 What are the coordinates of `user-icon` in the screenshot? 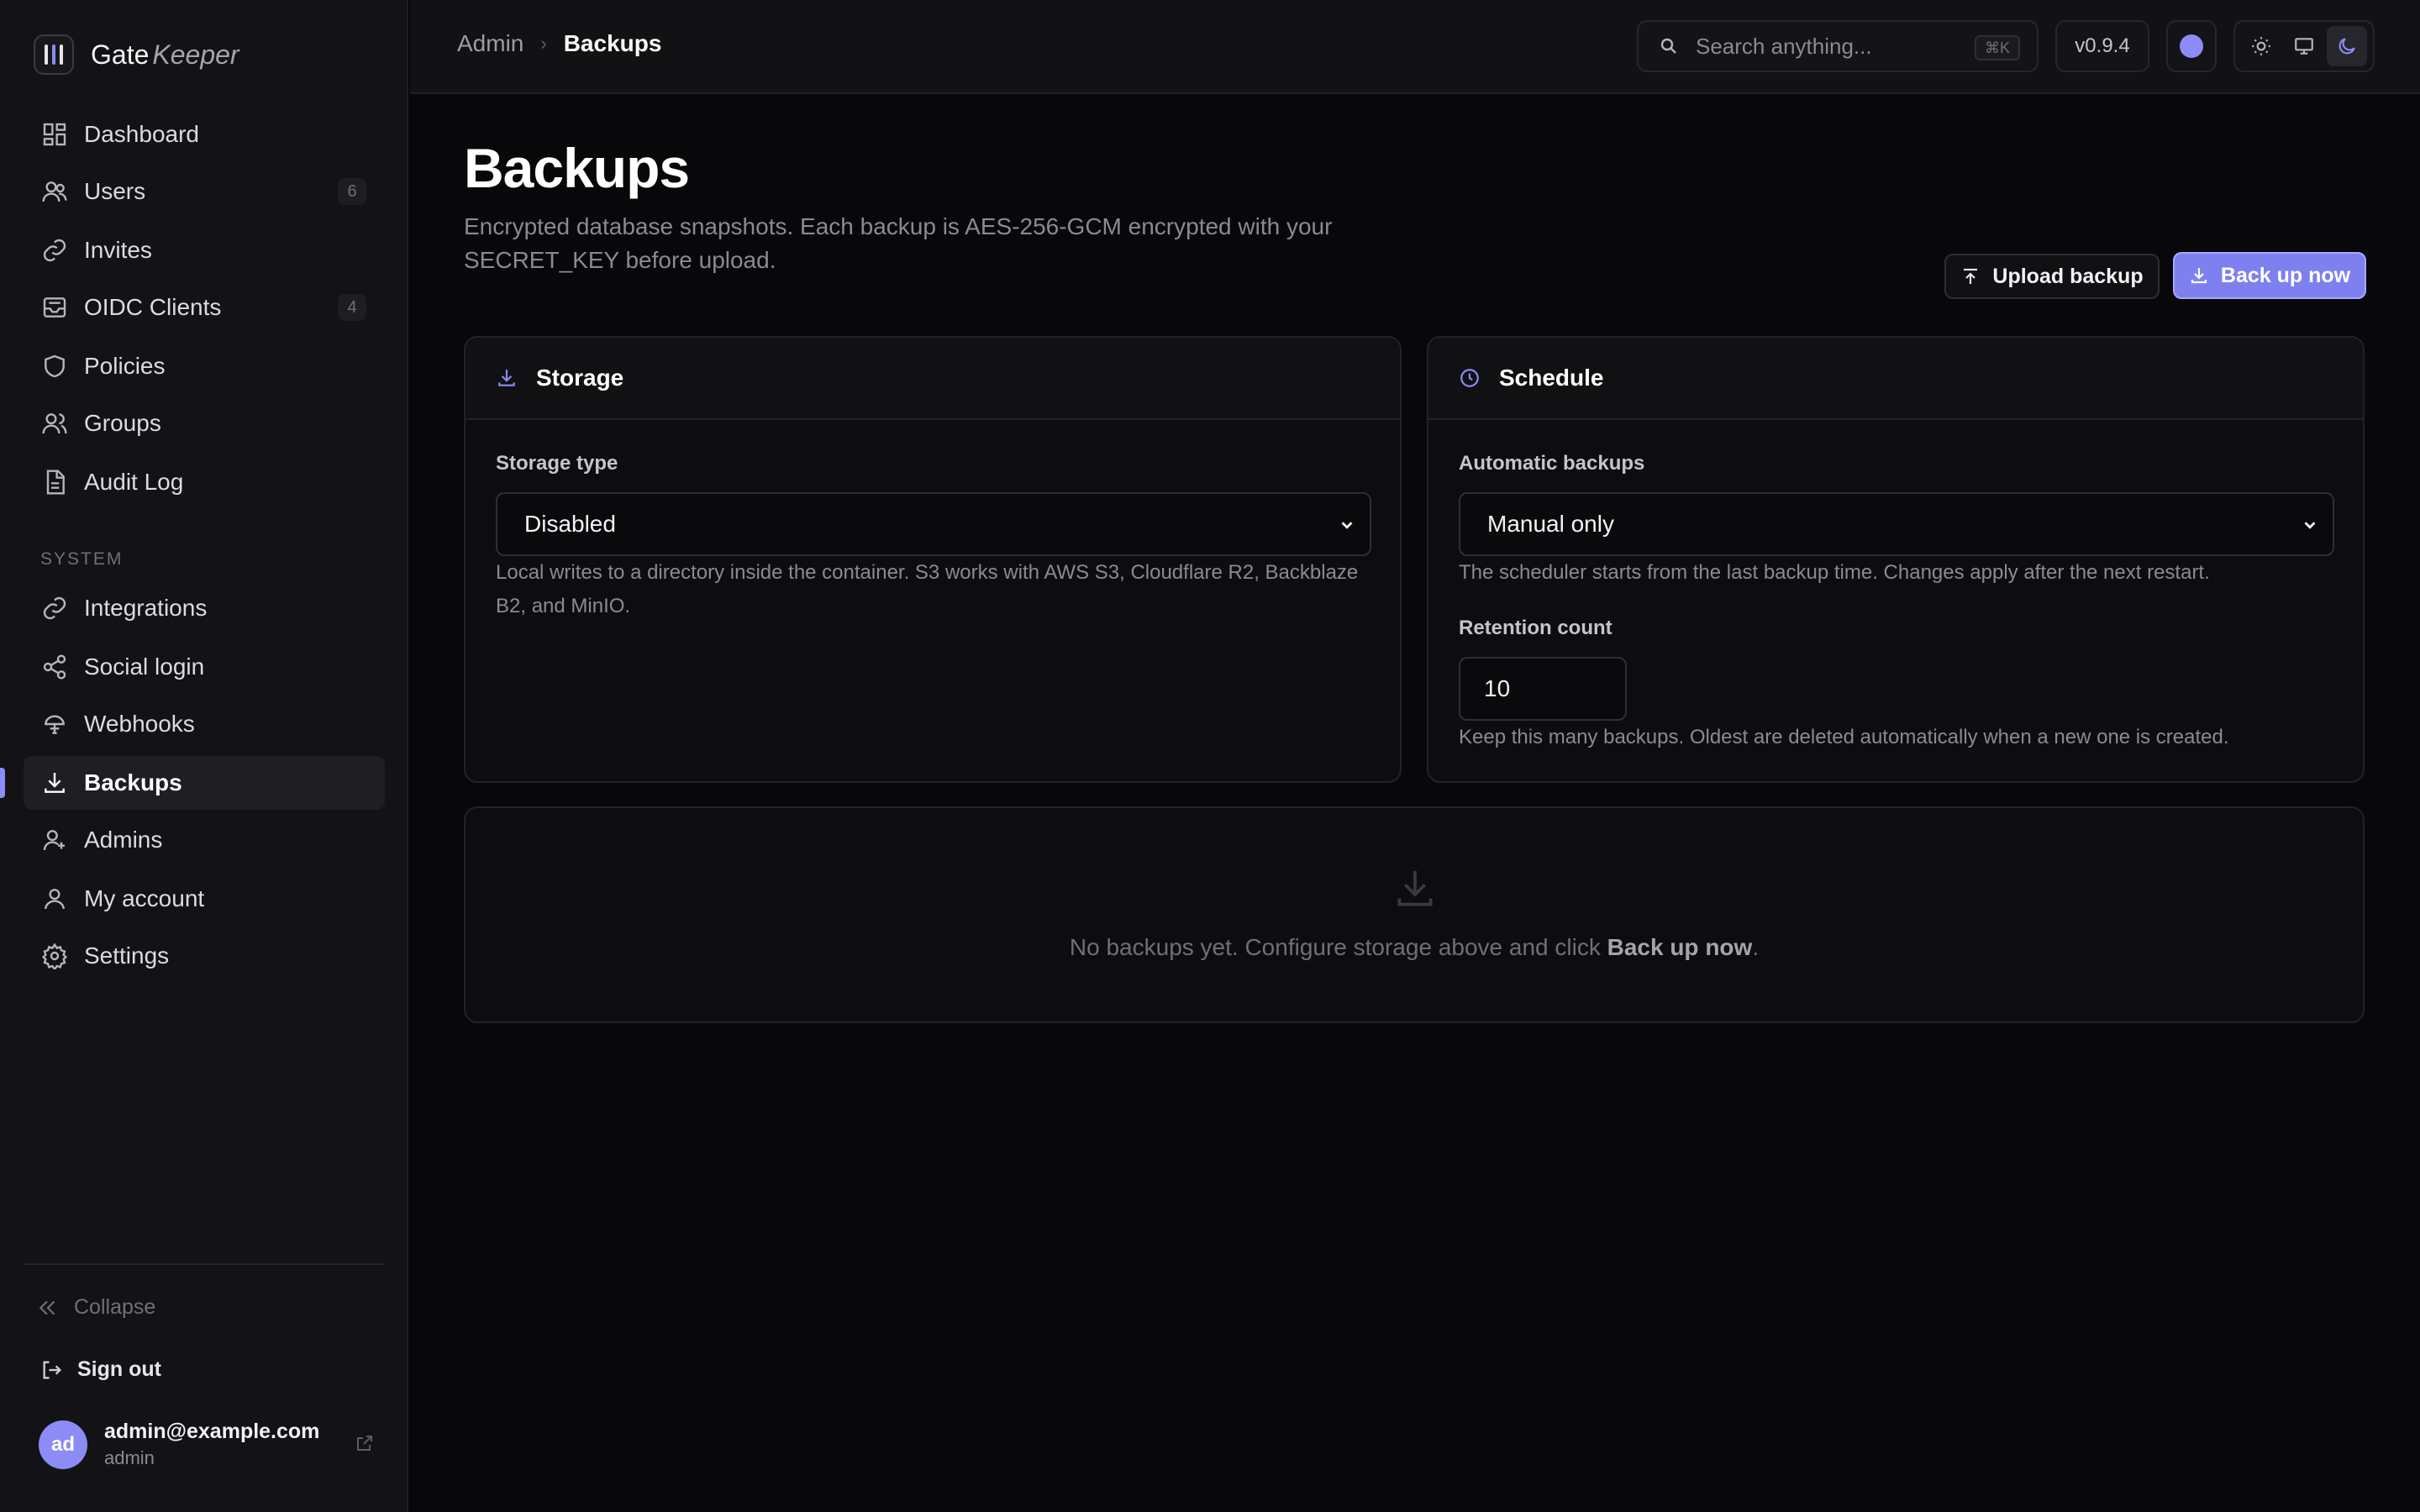 It's located at (54, 899).